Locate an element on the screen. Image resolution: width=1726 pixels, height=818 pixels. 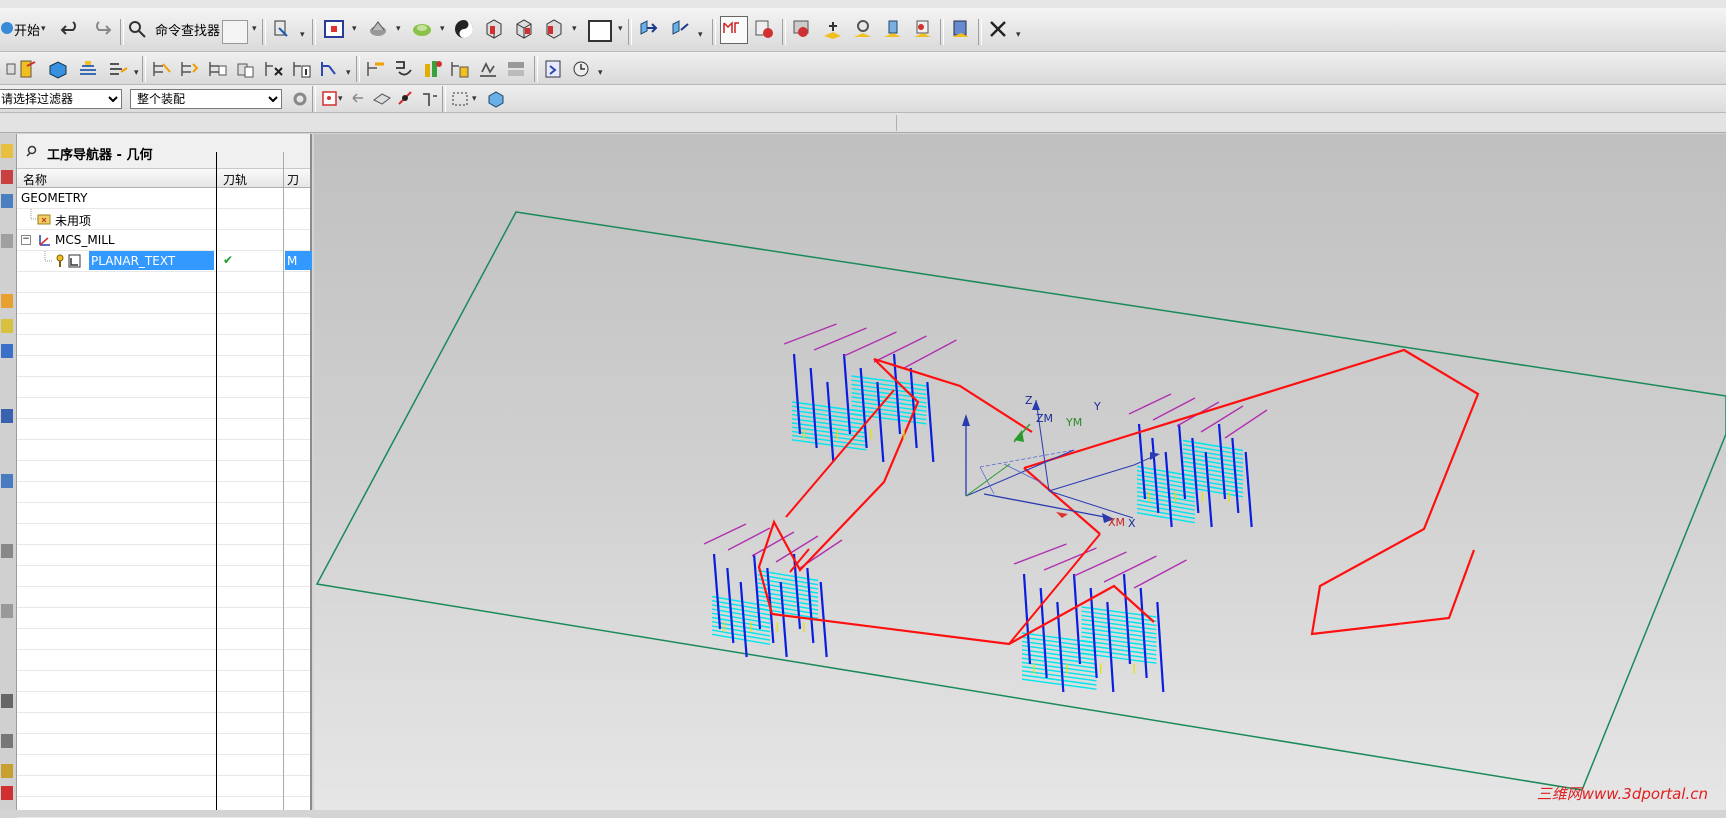
toolpath-list-icon is located at coordinates (404, 69).